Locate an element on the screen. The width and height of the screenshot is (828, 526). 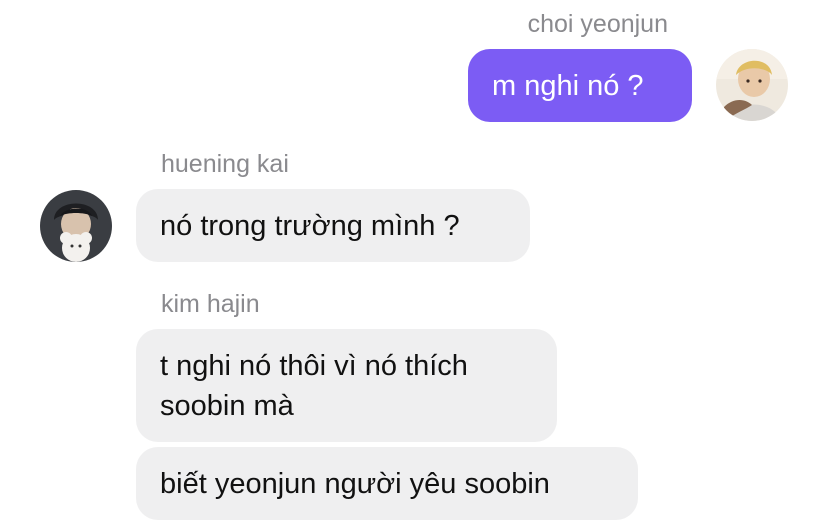
sender-name-huening-kai: huening kai is located at coordinates (225, 164).